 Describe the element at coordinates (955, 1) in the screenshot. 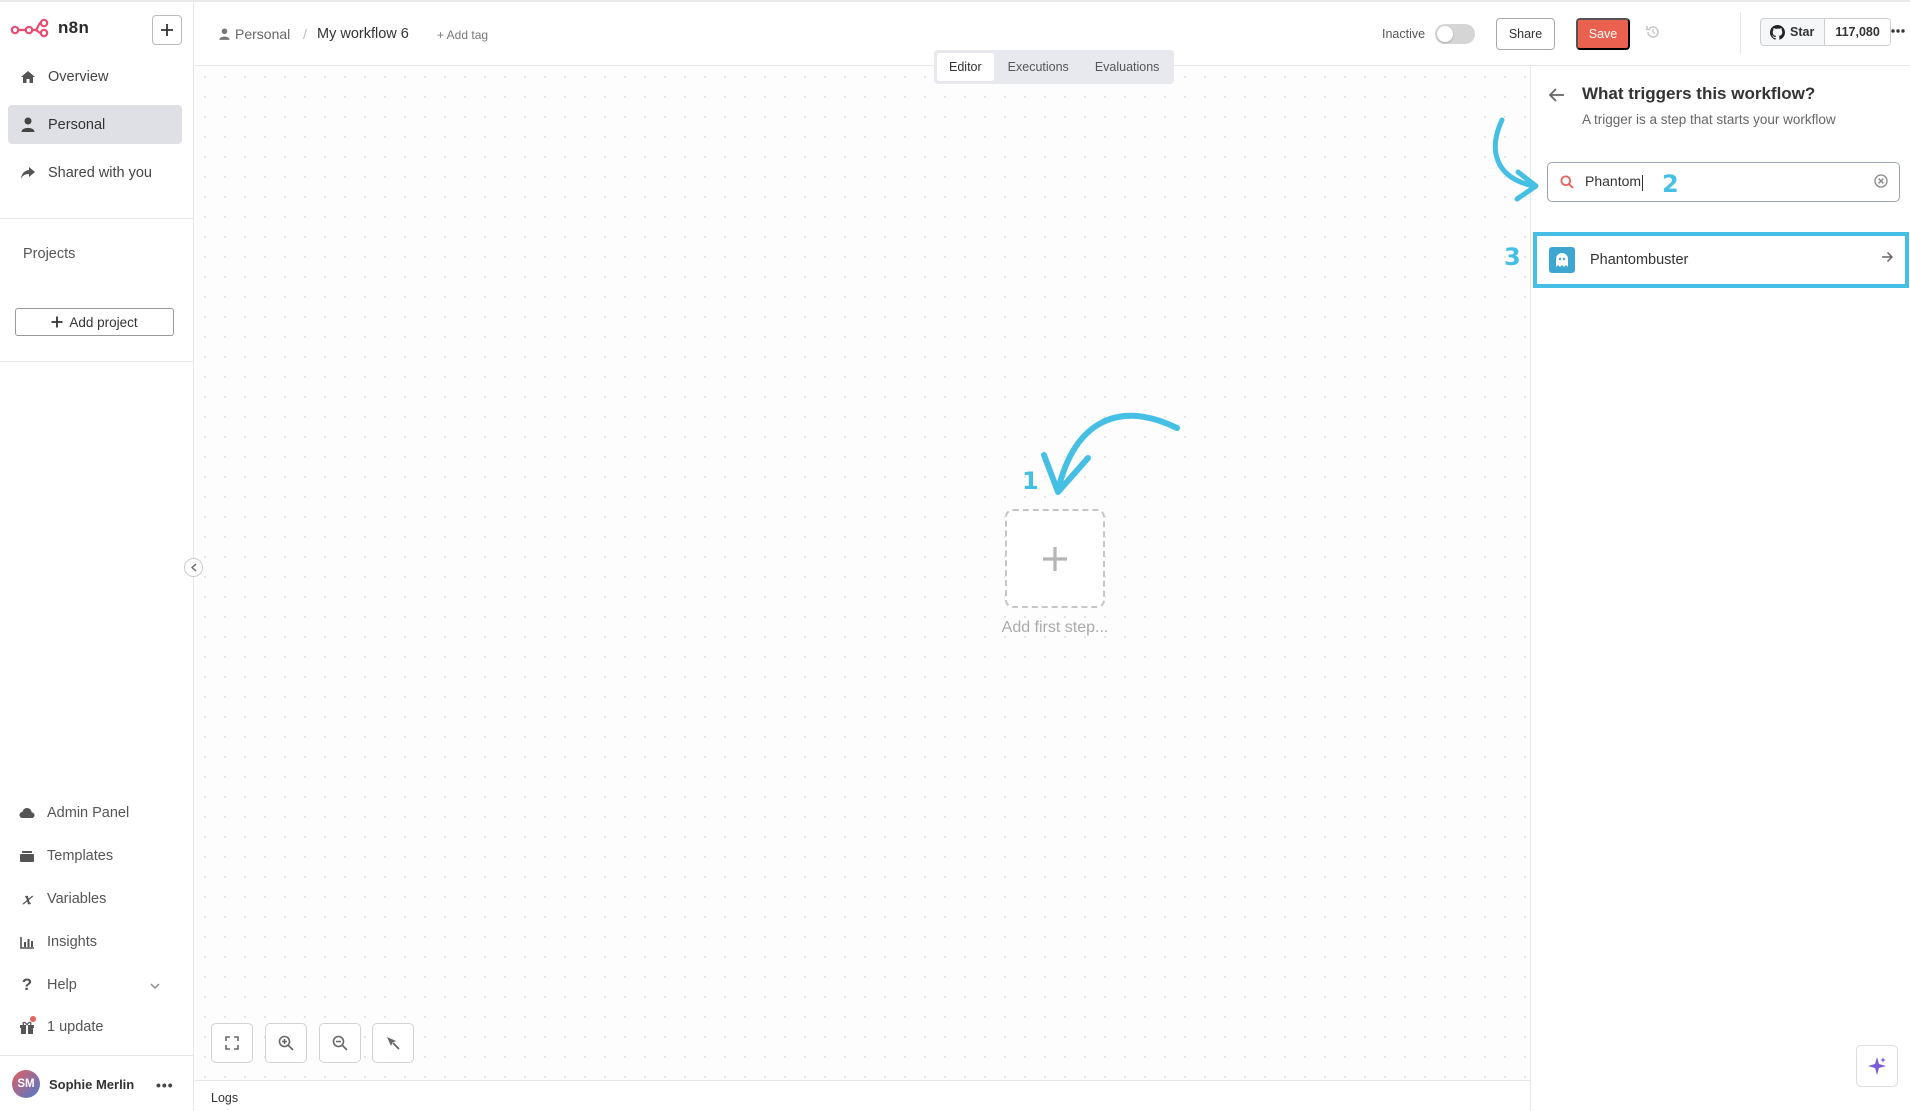

I see `top-border` at that location.